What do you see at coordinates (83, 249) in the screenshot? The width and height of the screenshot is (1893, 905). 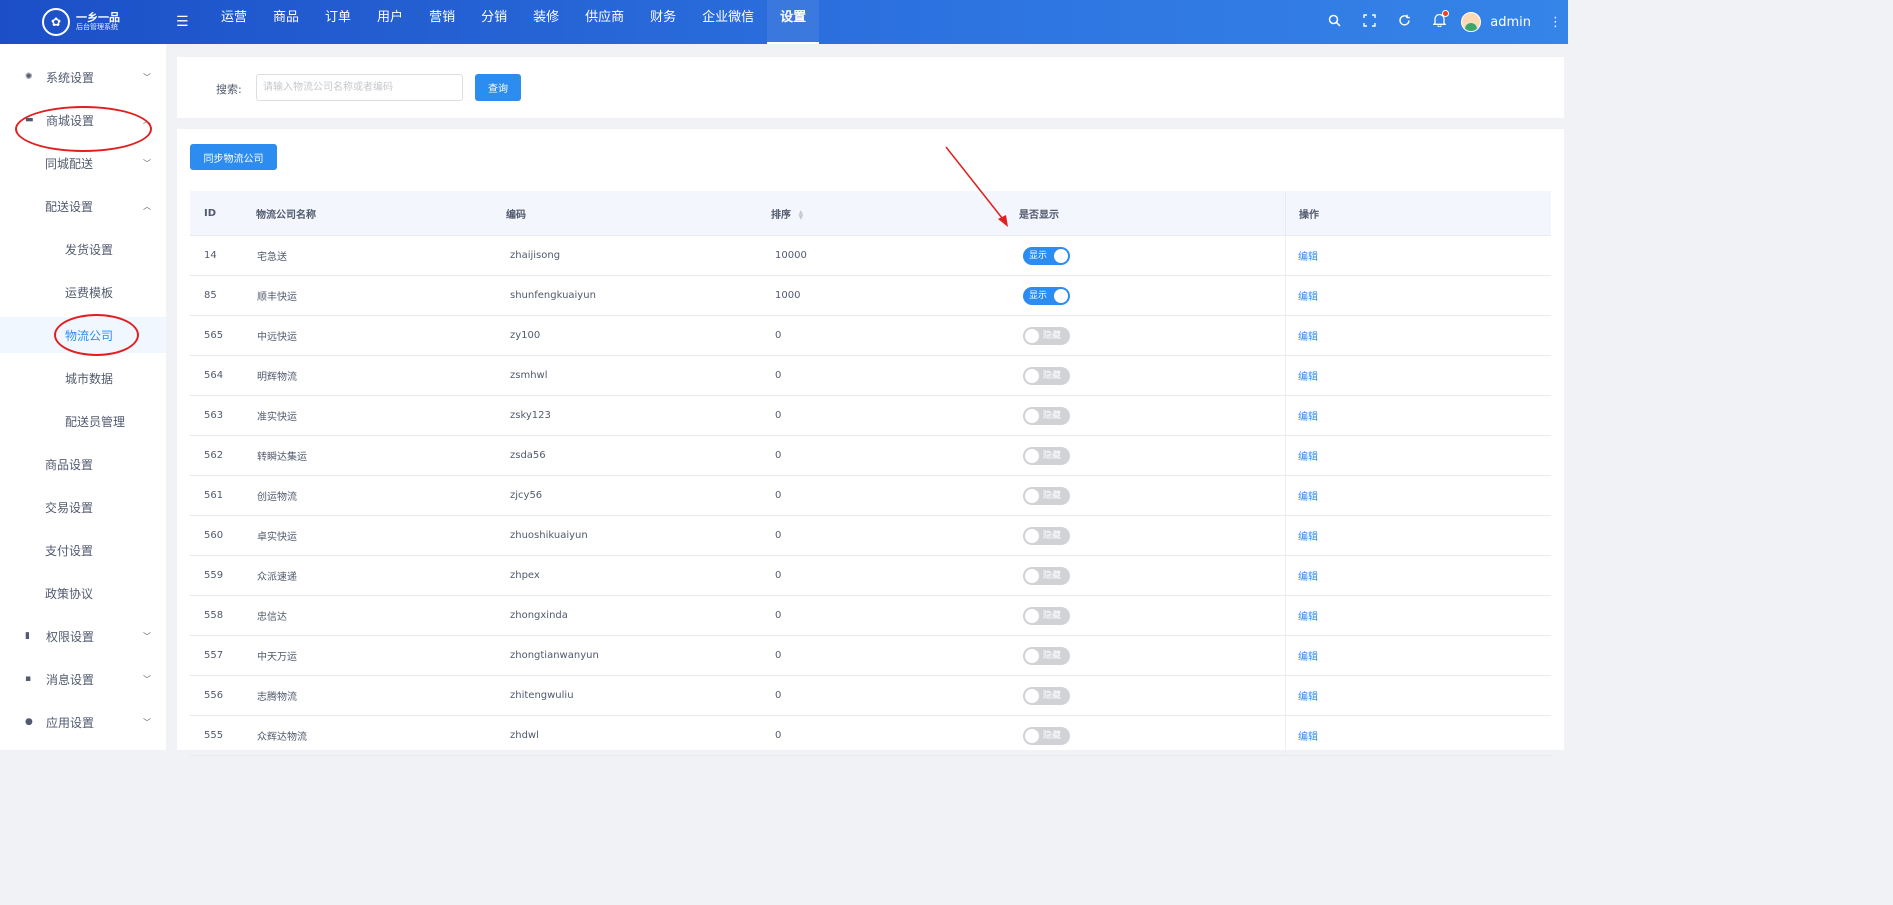 I see `sidebar-item-shipping-settings: 发货设置` at bounding box center [83, 249].